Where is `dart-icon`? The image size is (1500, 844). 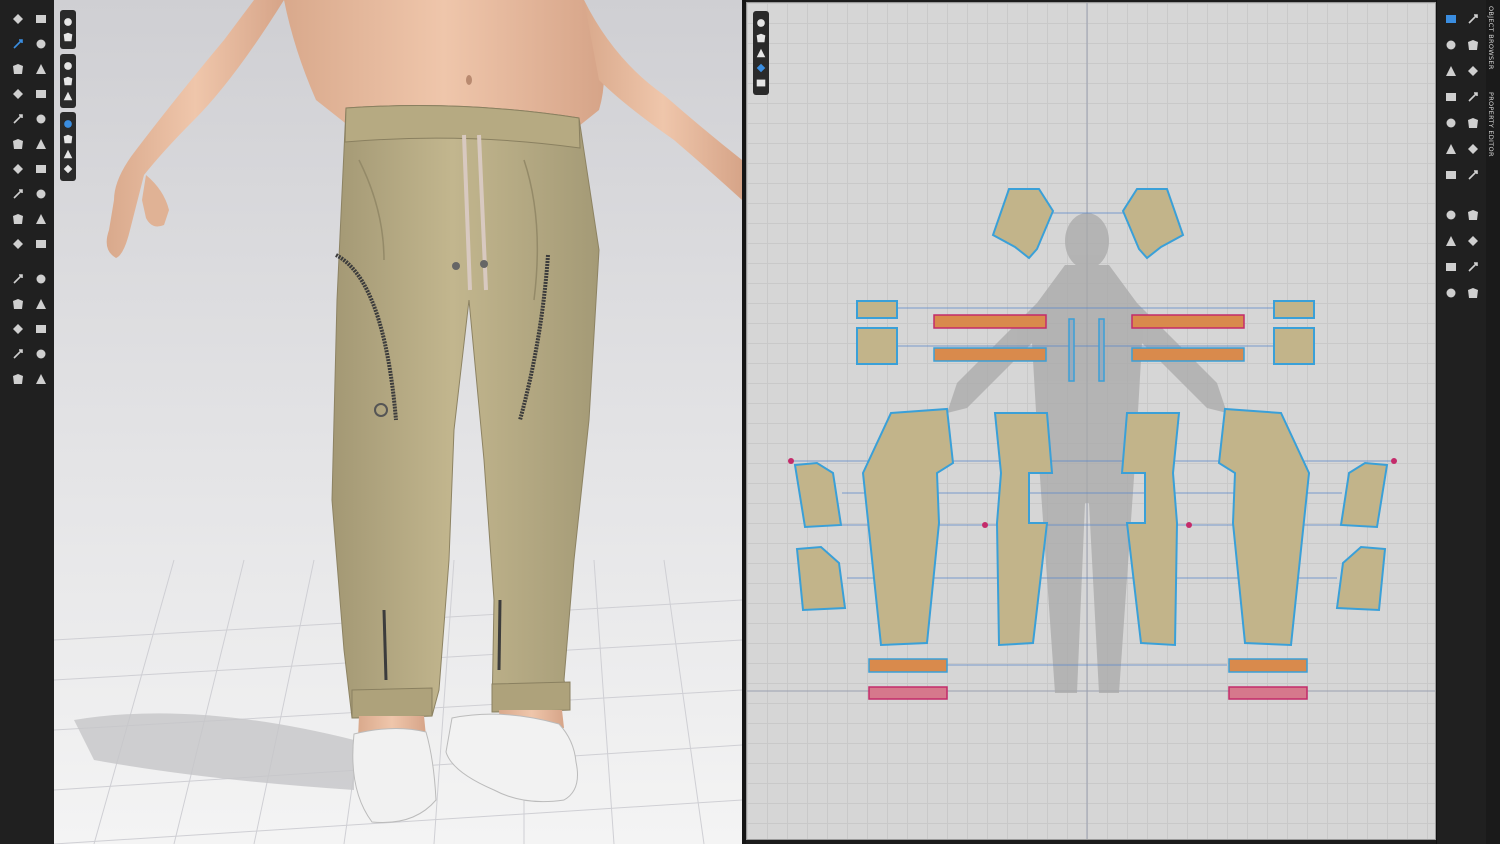 dart-icon is located at coordinates (1451, 123).